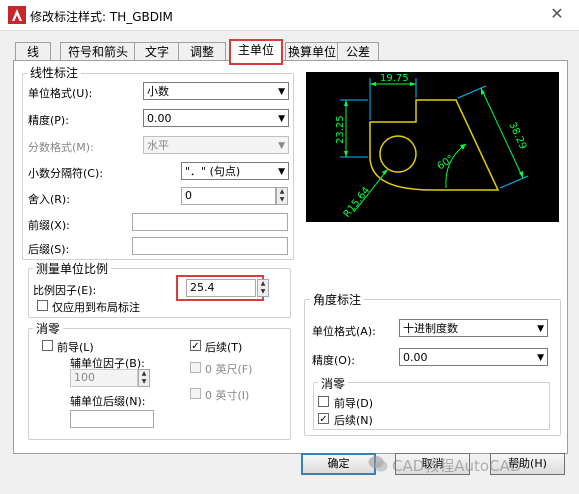  Describe the element at coordinates (514, 182) in the screenshot. I see `extension-line` at that location.